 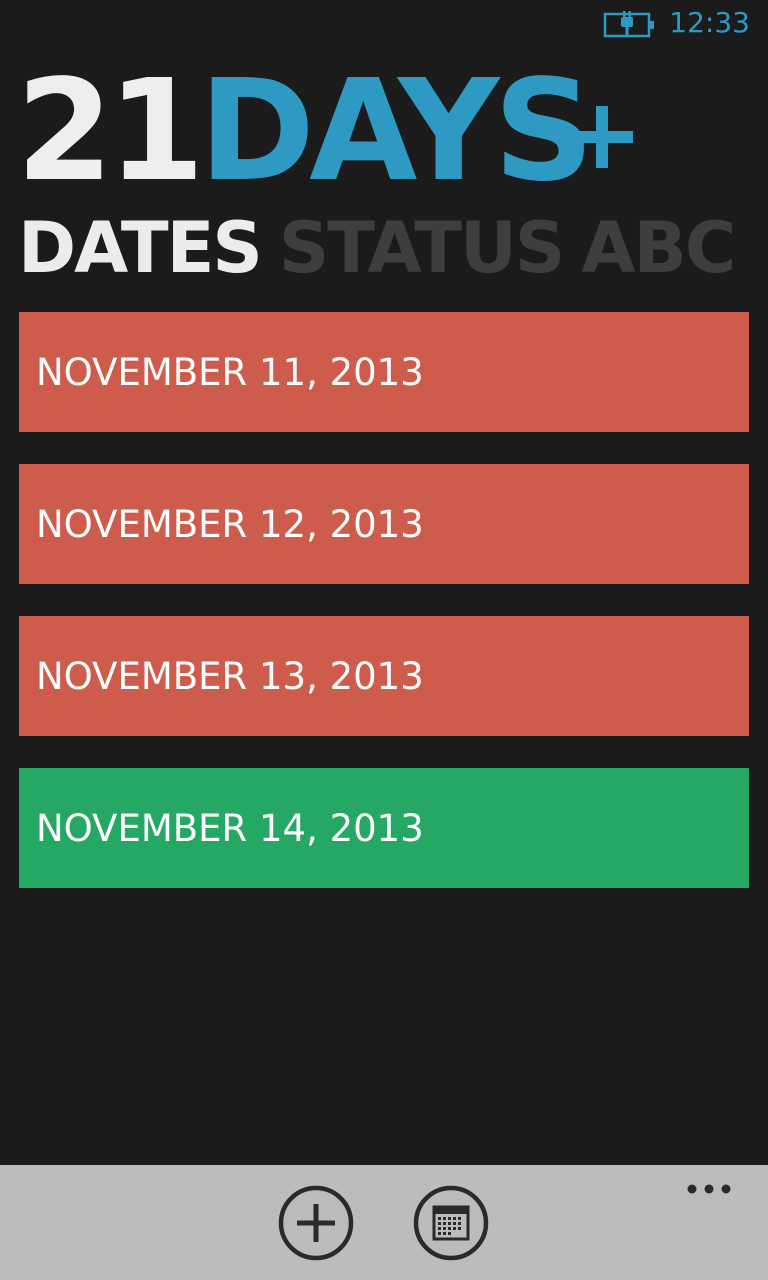 I want to click on pivot-tab-dates: DATES, so click(x=140, y=248).